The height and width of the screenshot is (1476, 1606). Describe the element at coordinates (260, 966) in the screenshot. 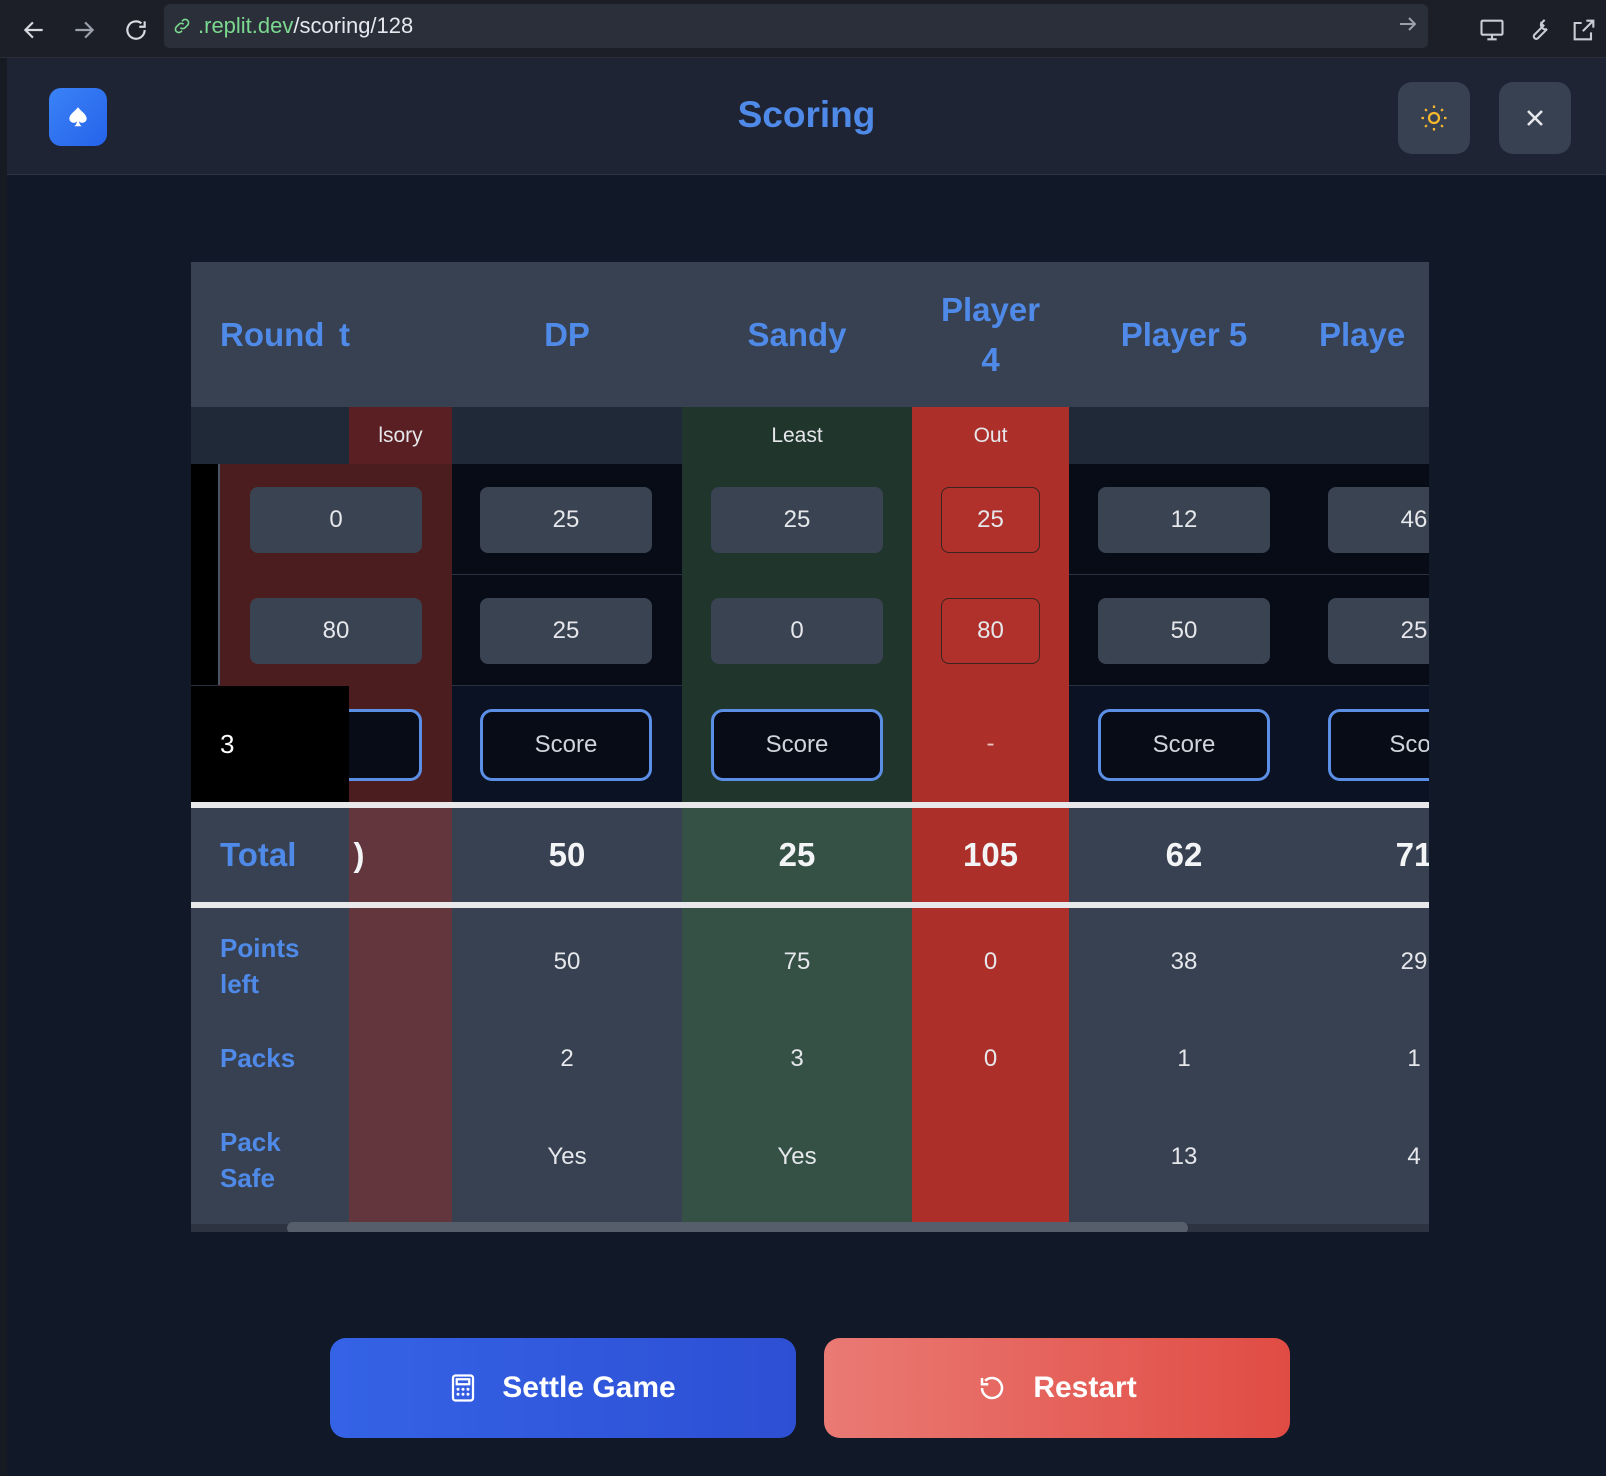

I see `points-left-label: Points left` at that location.